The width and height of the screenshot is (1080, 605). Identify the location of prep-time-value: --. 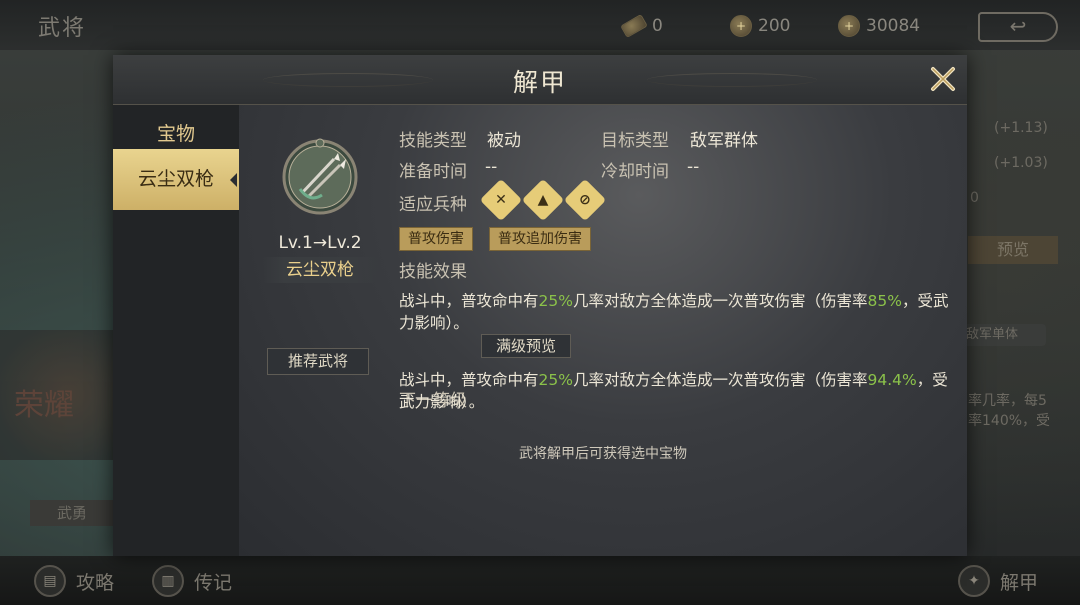
(491, 167).